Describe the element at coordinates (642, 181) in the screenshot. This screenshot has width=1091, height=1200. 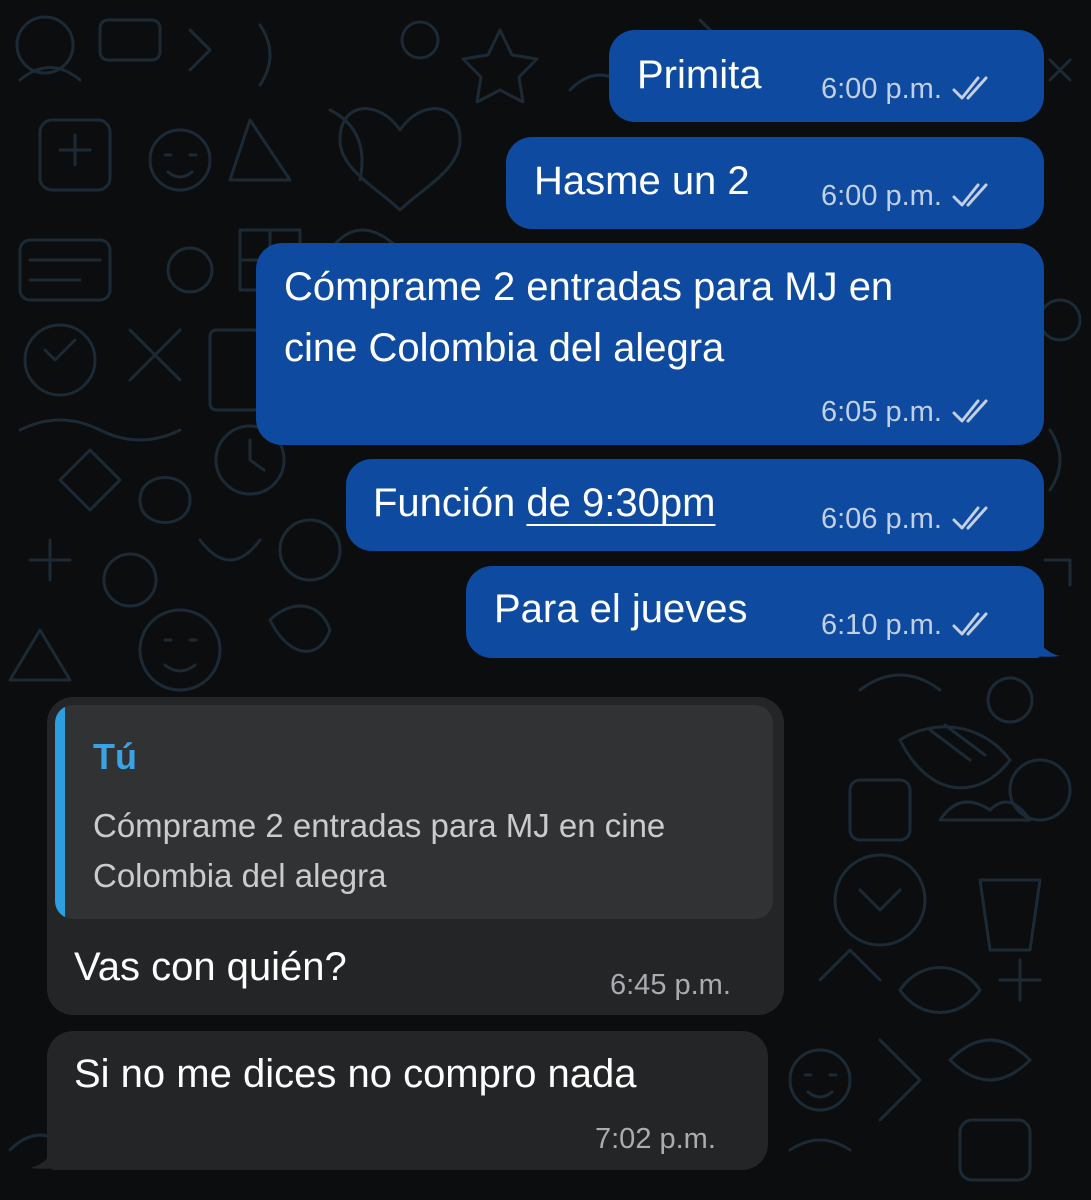
I see `message-text: Hasme un 2` at that location.